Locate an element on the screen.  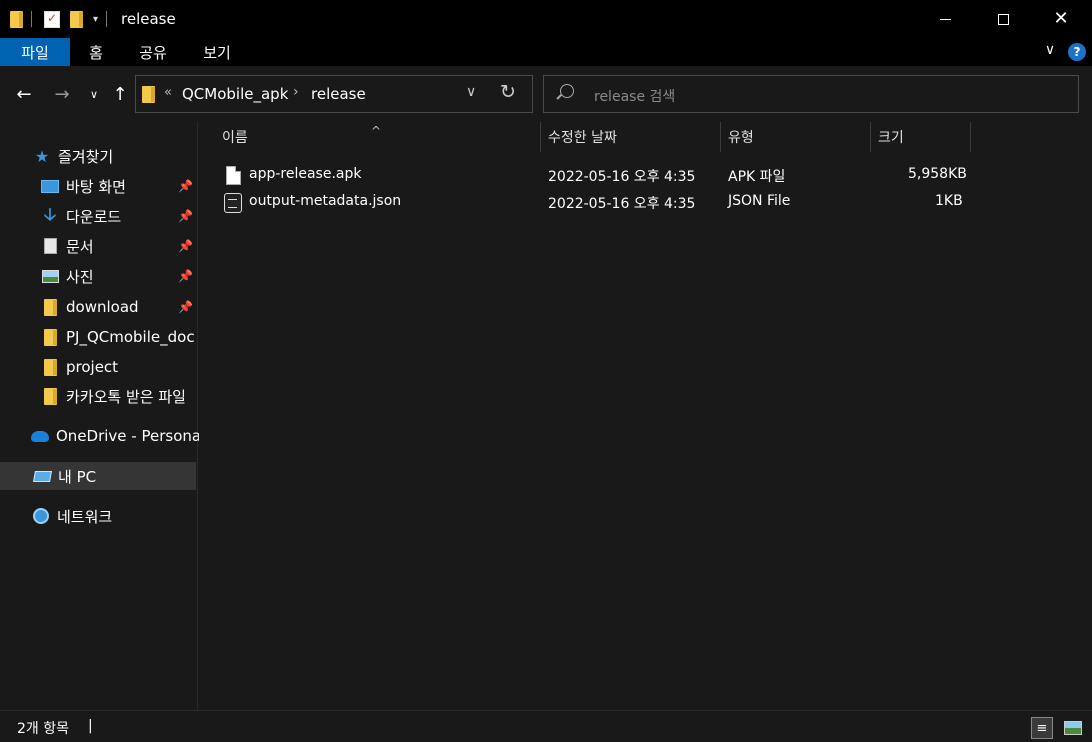
close-button: ✕ is located at coordinates (1061, 19).